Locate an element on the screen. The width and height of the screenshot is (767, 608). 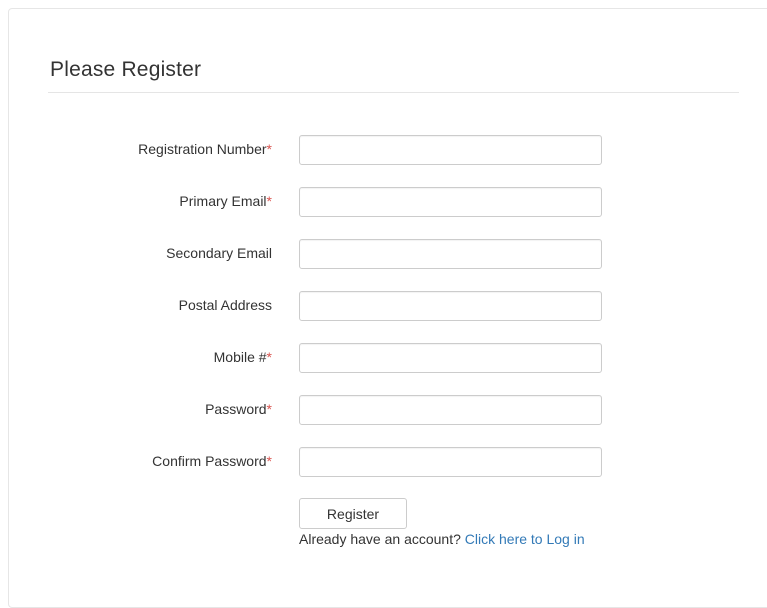
page-title: Please Register is located at coordinates (126, 69).